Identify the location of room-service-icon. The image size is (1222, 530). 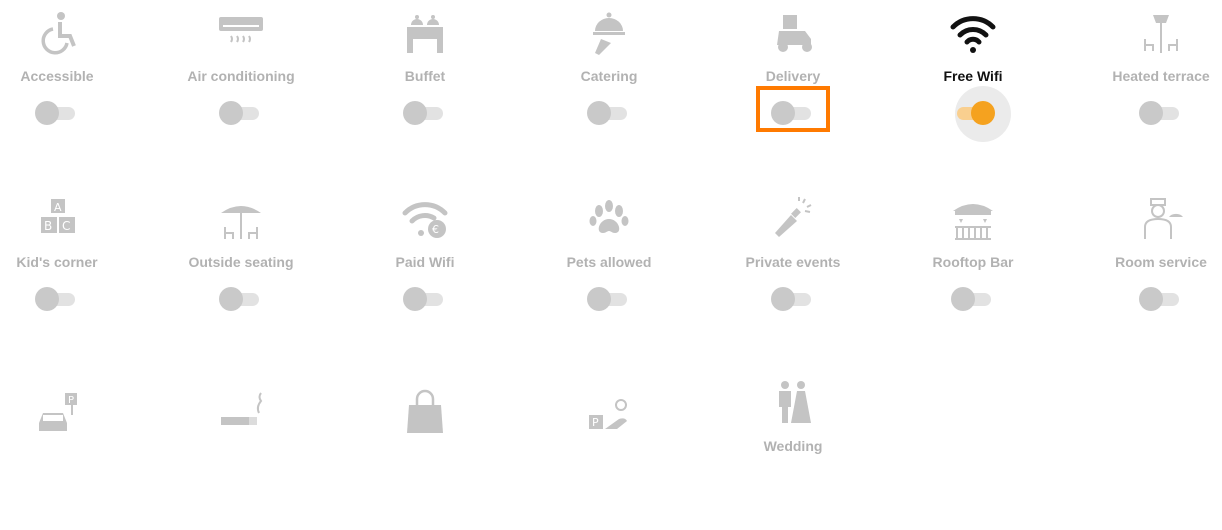
(1161, 219).